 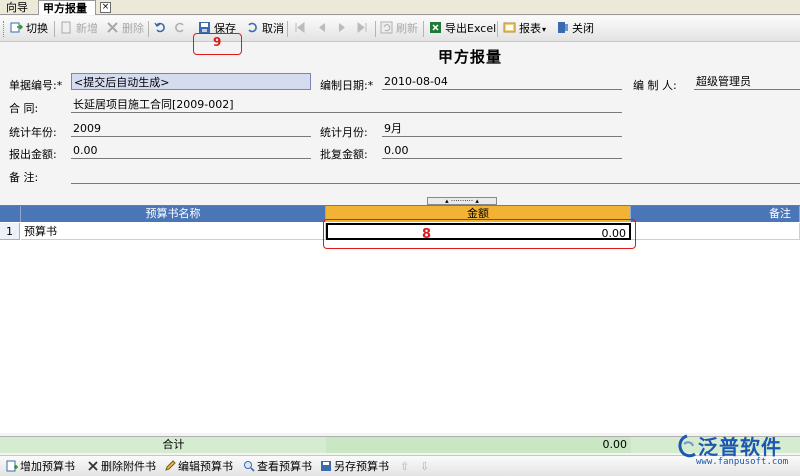 I want to click on refresh-button: 刷新, so click(x=399, y=29).